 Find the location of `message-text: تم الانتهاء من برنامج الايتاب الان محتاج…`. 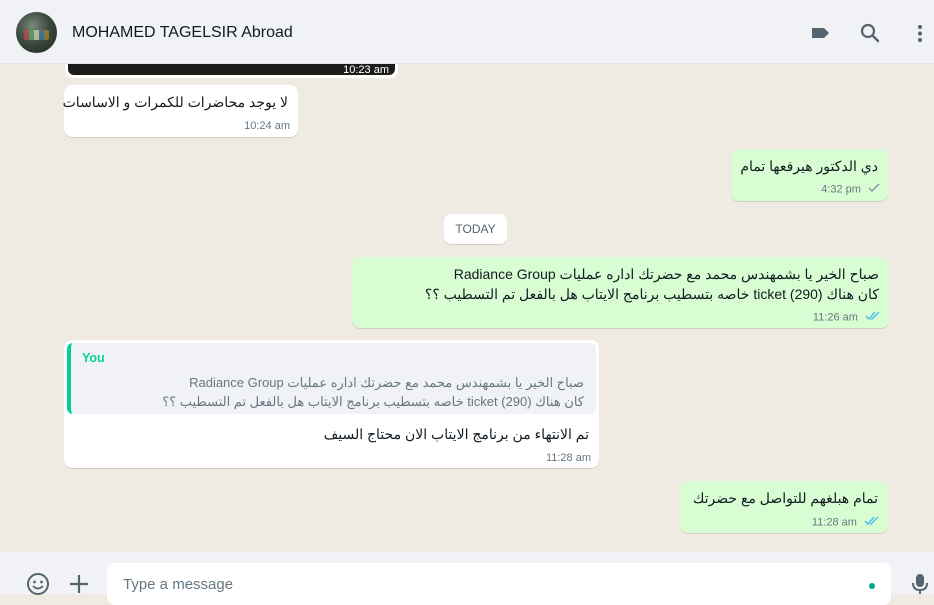

message-text: تم الانتهاء من برنامج الايتاب الان محتاج… is located at coordinates (456, 434).